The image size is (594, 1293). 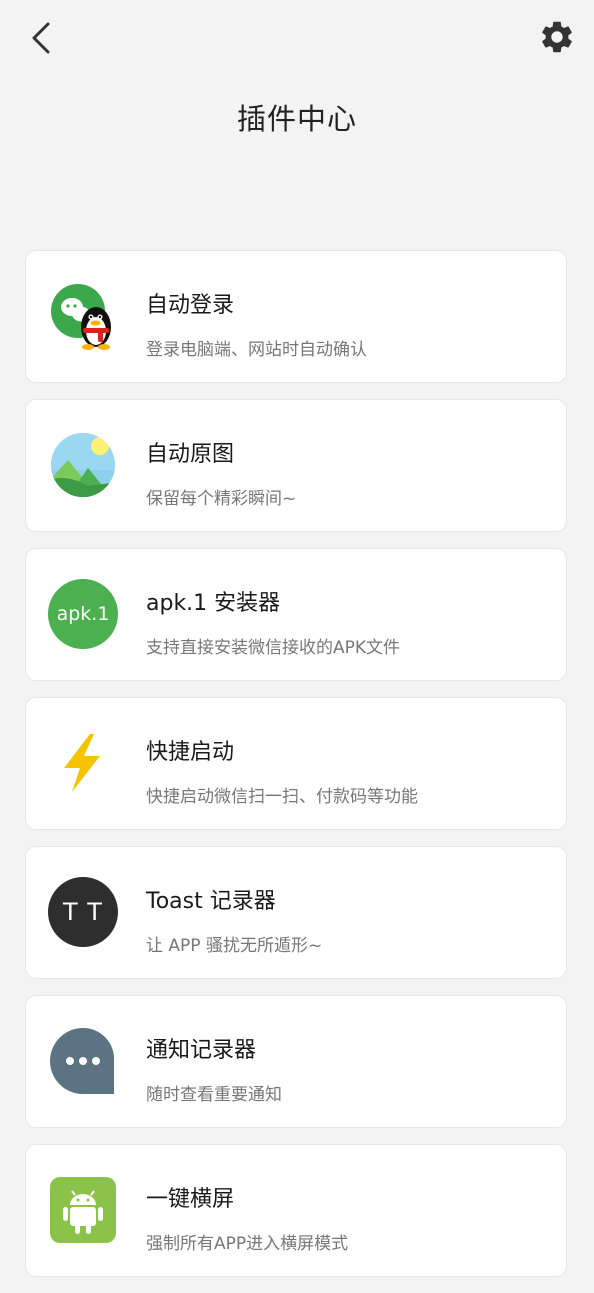 I want to click on page-title: 插件中心, so click(x=296, y=119).